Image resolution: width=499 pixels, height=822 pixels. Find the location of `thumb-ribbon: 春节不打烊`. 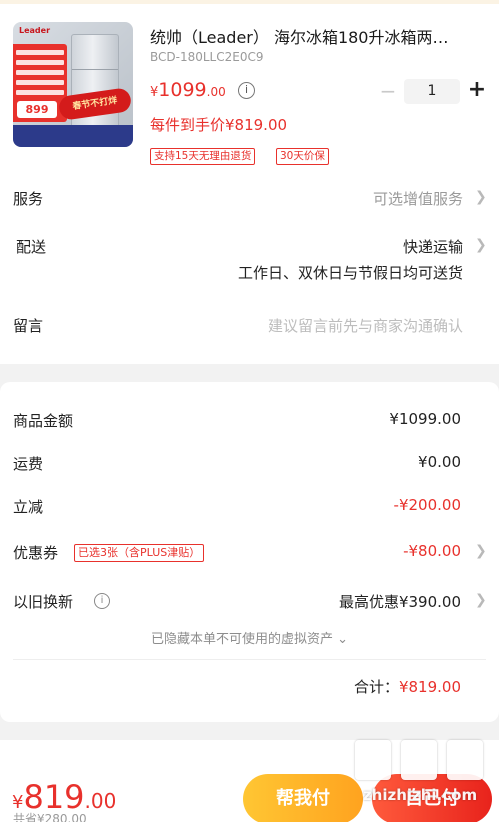

thumb-ribbon: 春节不打烊 is located at coordinates (95, 104).